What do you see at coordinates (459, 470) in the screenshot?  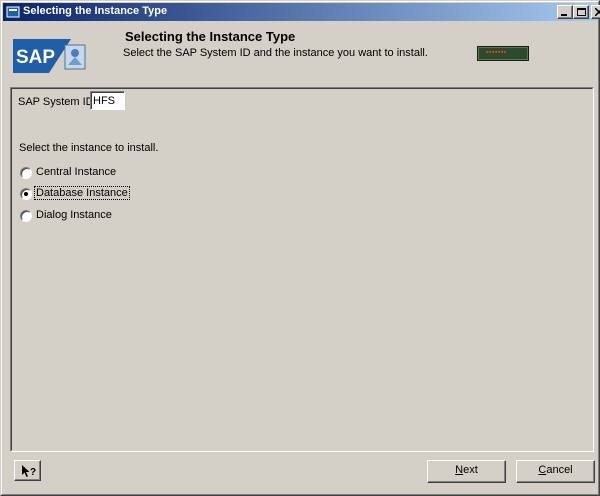 I see `next-mnemonic: N` at bounding box center [459, 470].